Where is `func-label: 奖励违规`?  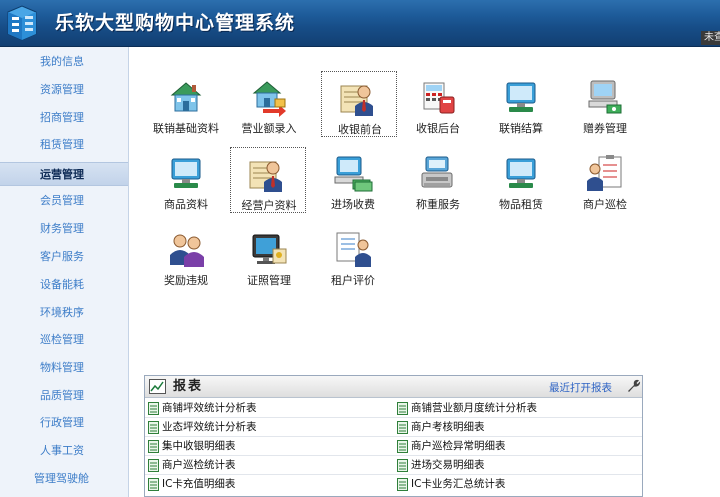
func-label: 奖励违规 is located at coordinates (186, 280).